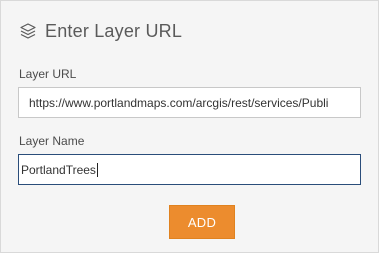 The image size is (379, 253). Describe the element at coordinates (114, 30) in the screenshot. I see `panel-title: Enter Layer URL` at that location.